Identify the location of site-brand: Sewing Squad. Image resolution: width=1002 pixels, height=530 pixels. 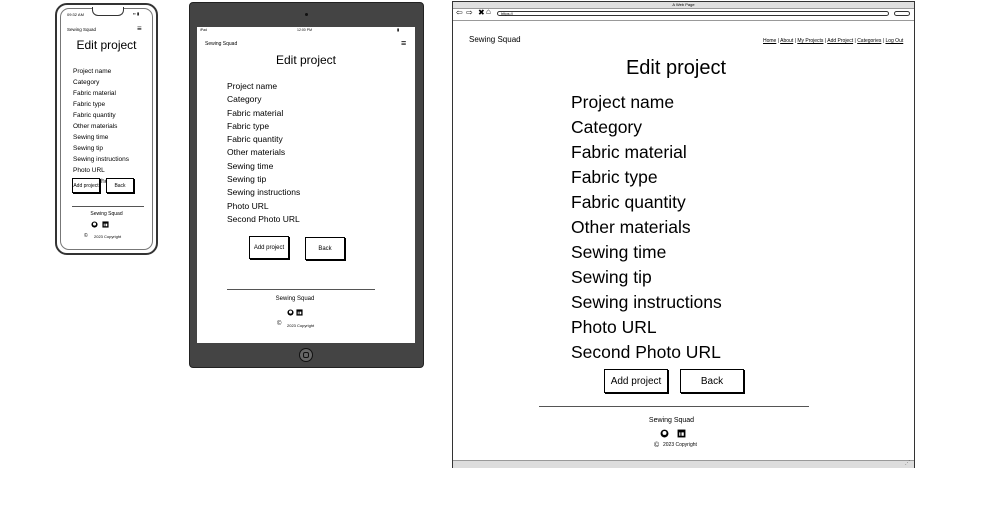
(495, 39).